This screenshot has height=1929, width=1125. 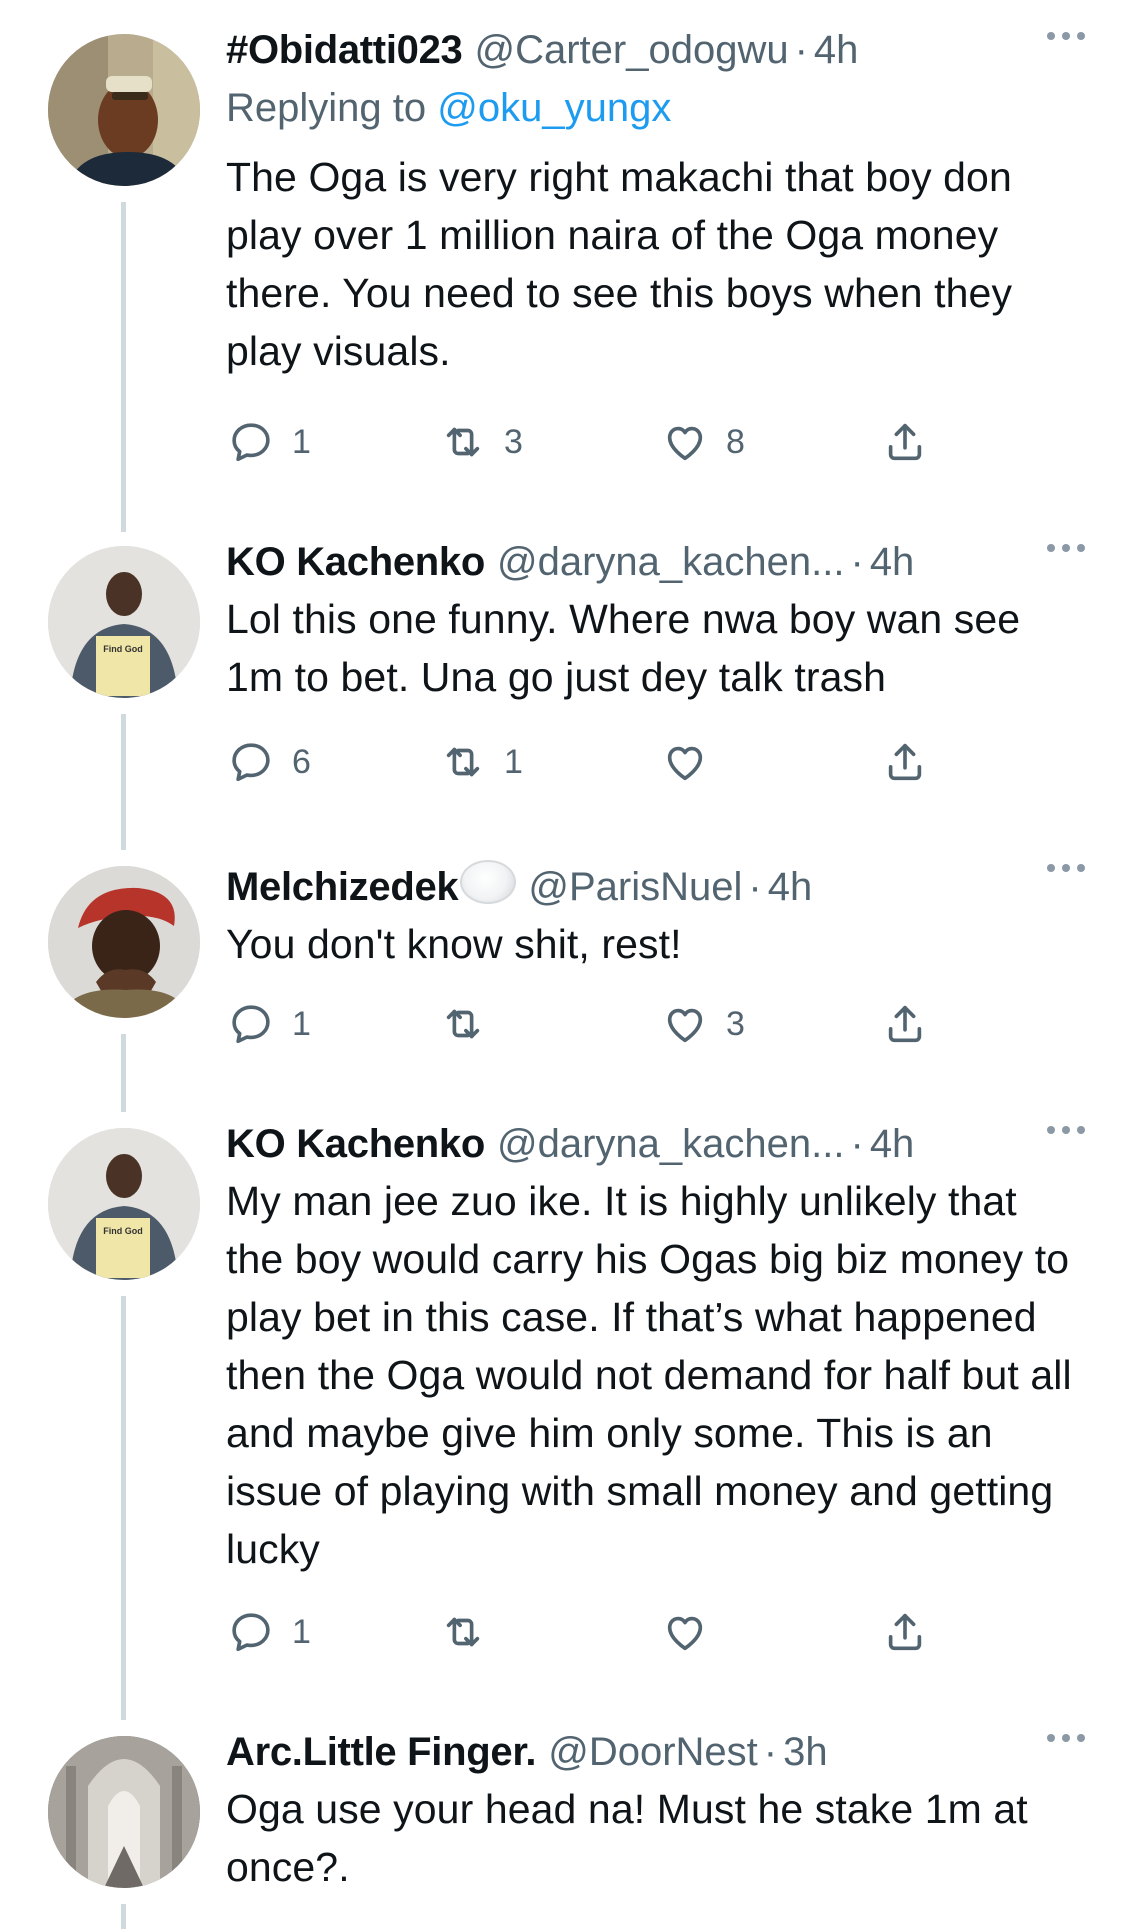 I want to click on tweet-actions: 1 3, so click(x=586, y=1024).